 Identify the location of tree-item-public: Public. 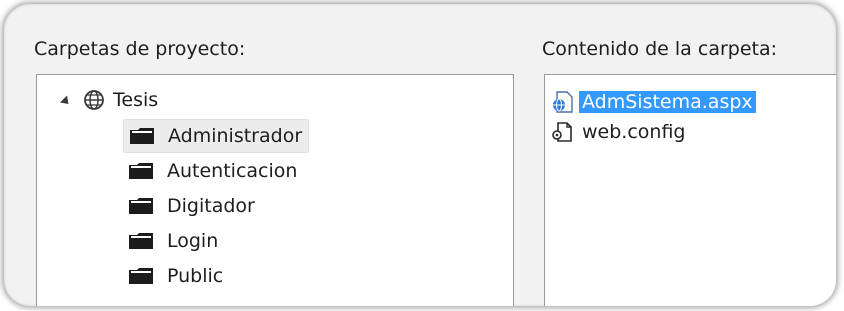
(176, 276).